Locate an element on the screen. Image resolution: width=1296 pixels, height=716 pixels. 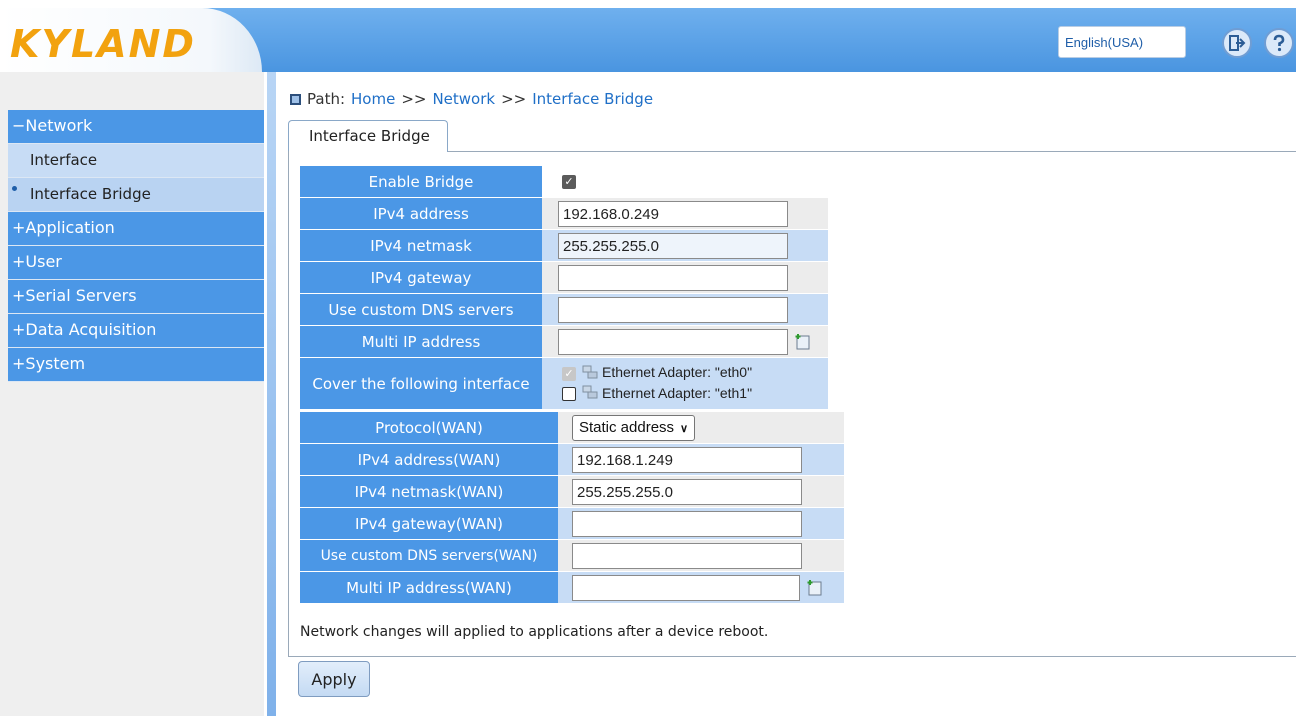
ipv4-address-cell is located at coordinates (685, 214).